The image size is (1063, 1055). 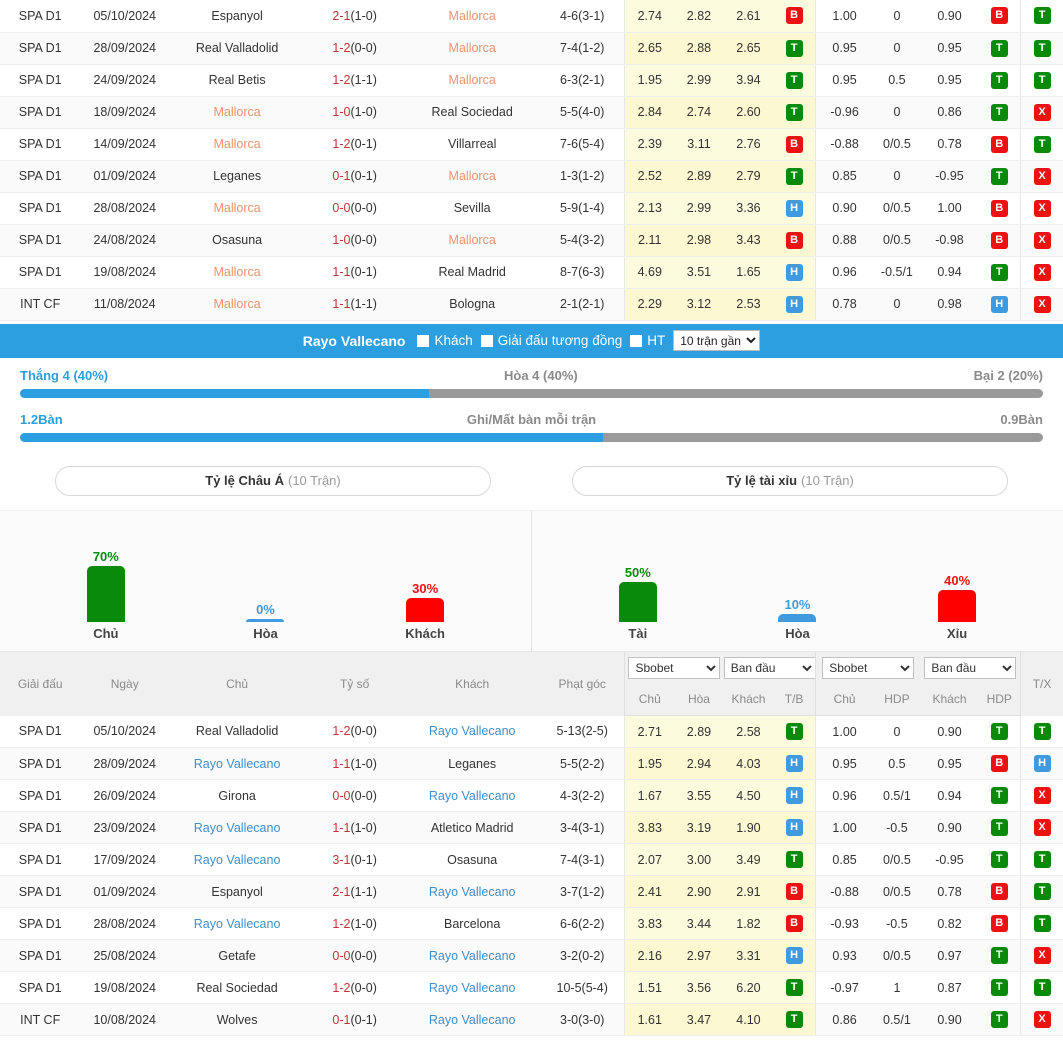 What do you see at coordinates (748, 731) in the screenshot?
I see `cell-odds1-away: 2.58` at bounding box center [748, 731].